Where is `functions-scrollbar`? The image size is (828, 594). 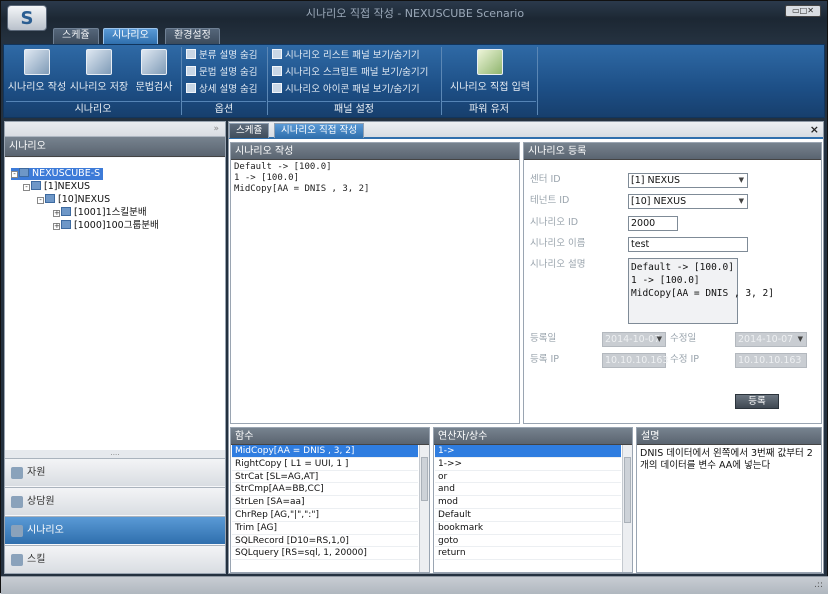 functions-scrollbar is located at coordinates (424, 508).